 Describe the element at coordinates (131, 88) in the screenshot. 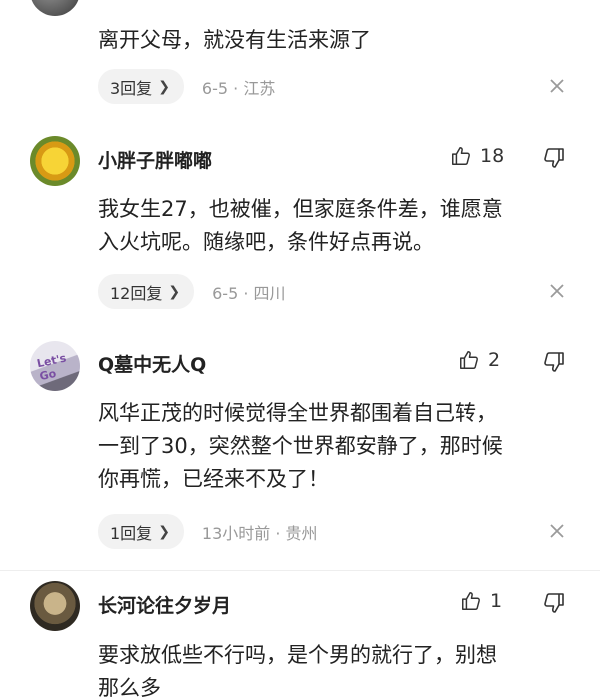

I see `reply-count-label: 3回复` at that location.